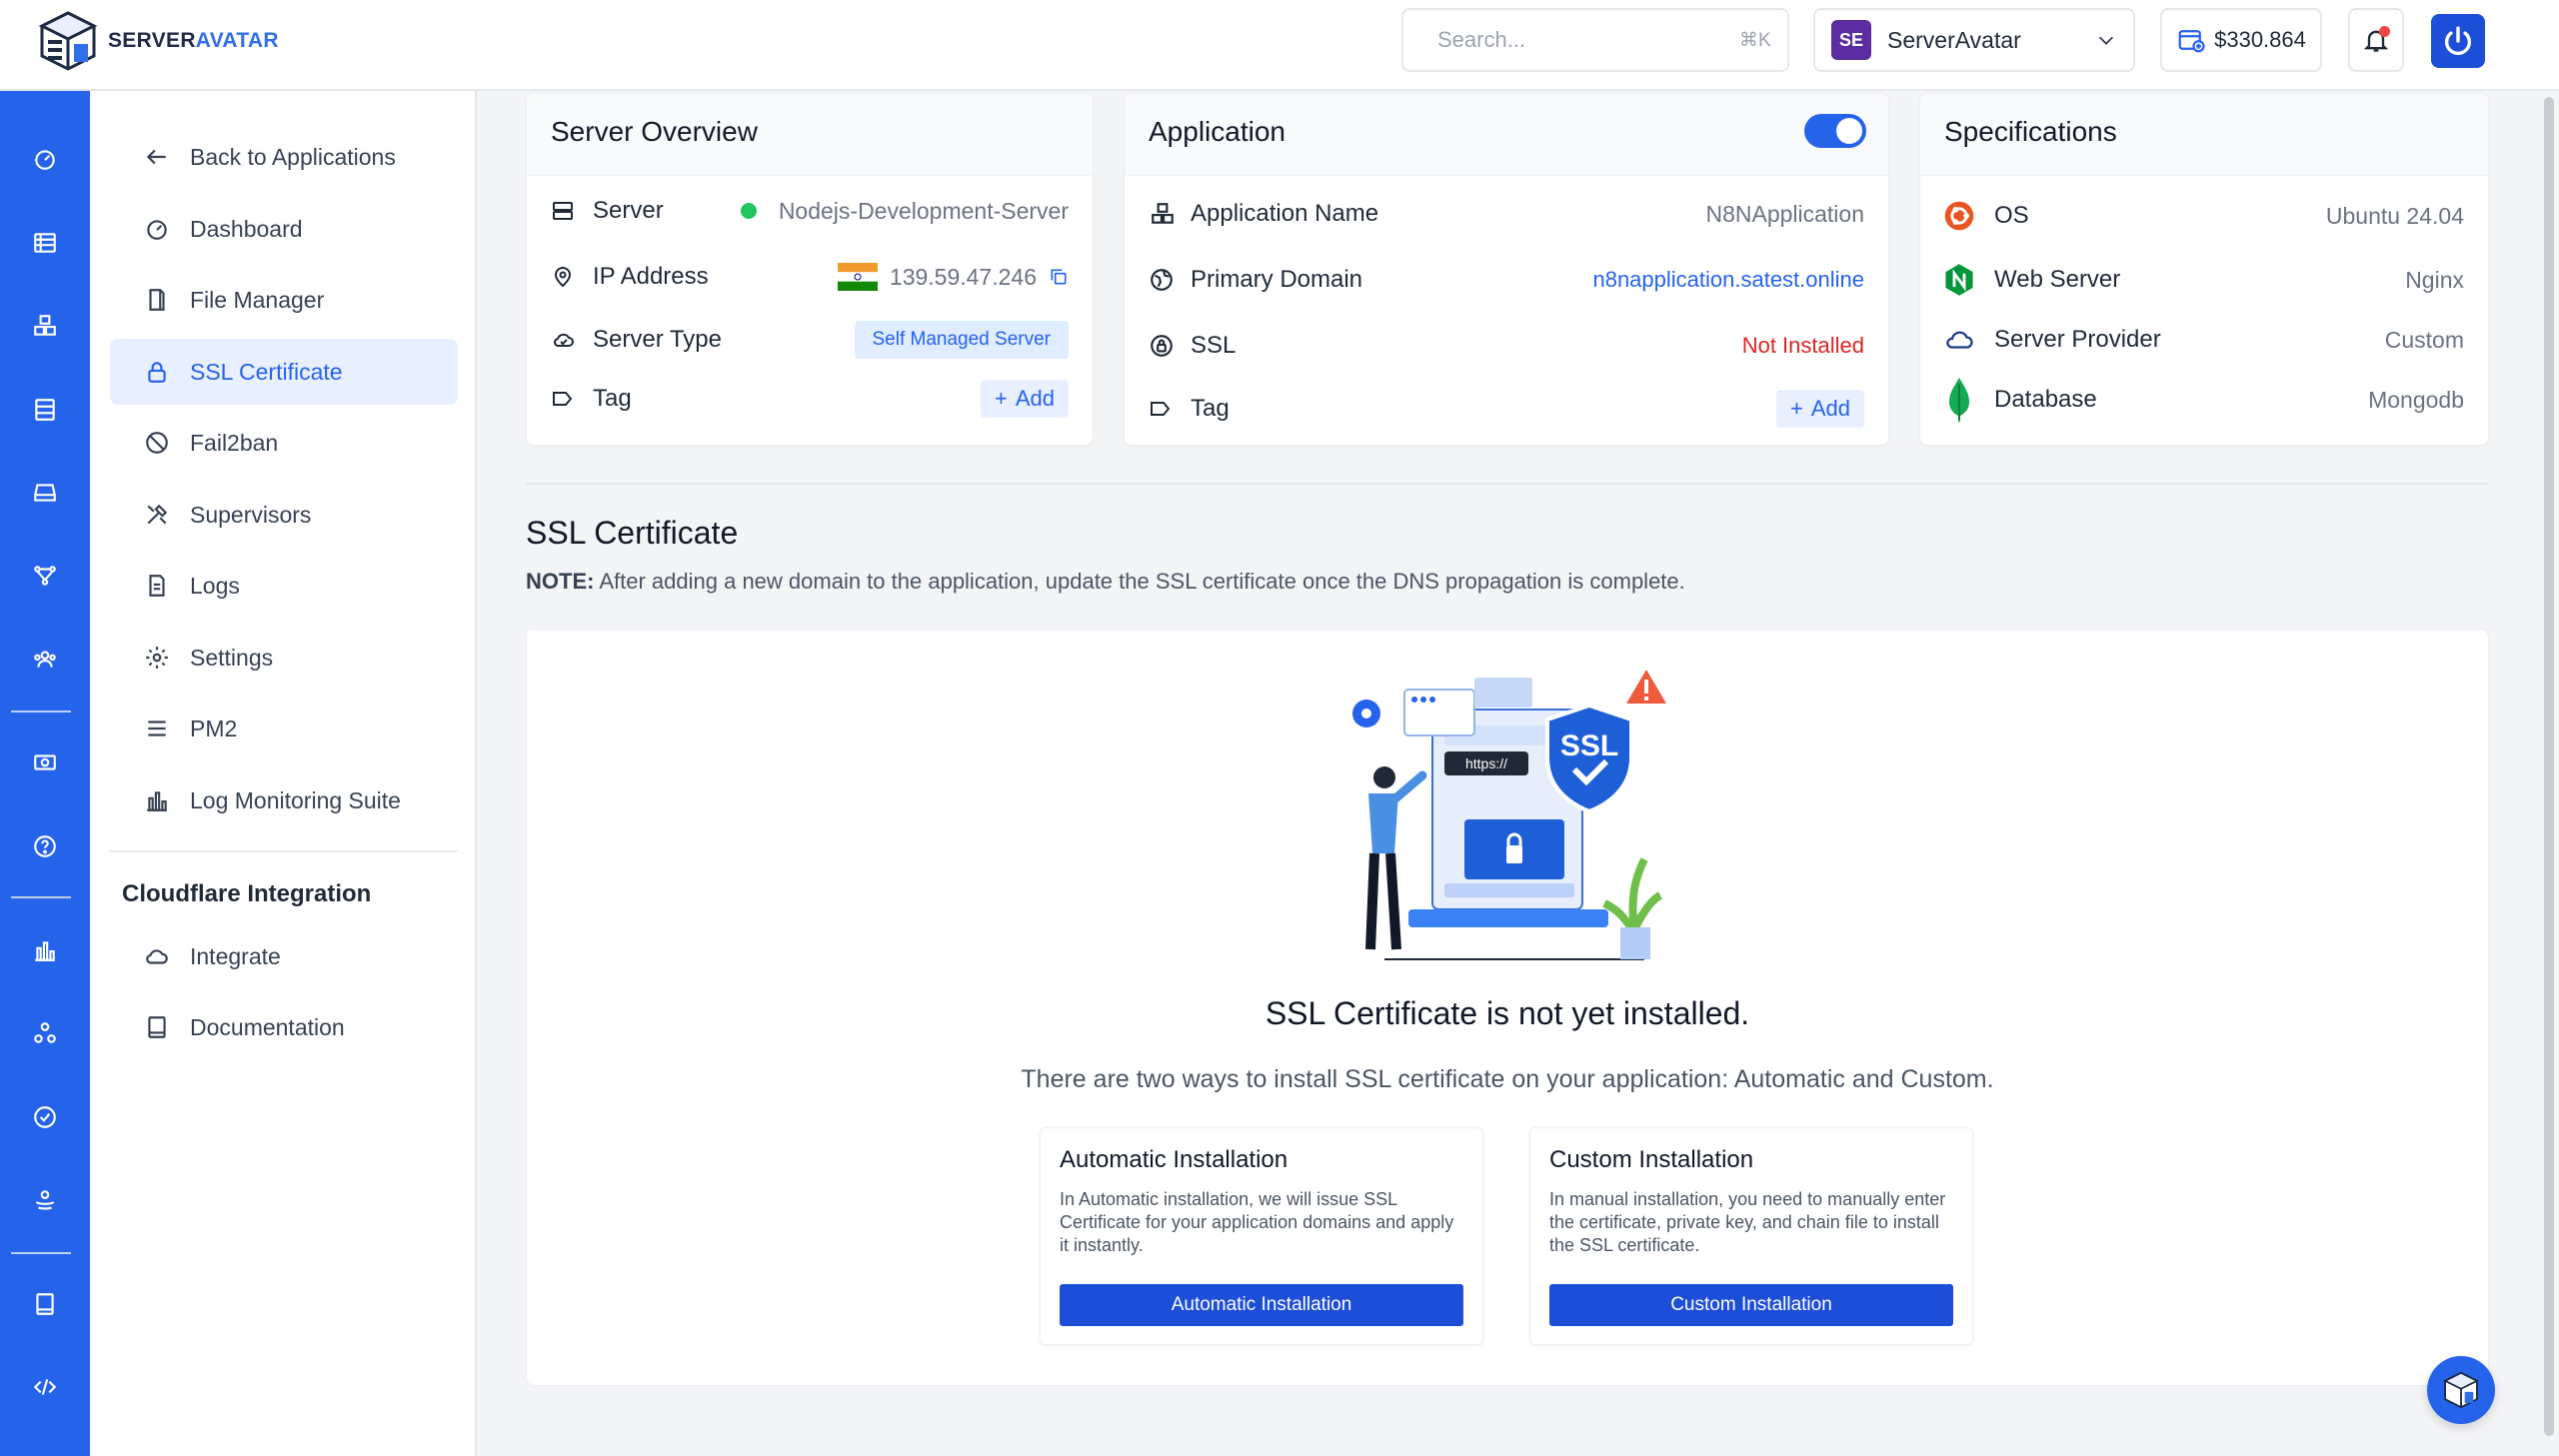  I want to click on wallet-balance: $330.864, so click(2241, 40).